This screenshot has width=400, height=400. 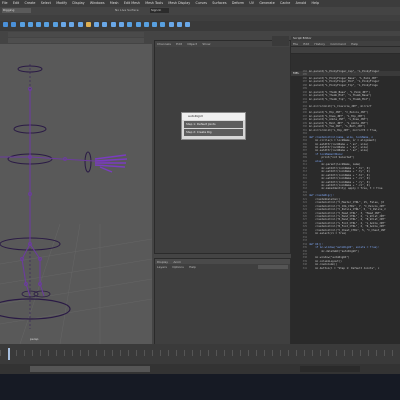 What do you see at coordinates (200, 23) in the screenshot?
I see `shelf` at bounding box center [200, 23].